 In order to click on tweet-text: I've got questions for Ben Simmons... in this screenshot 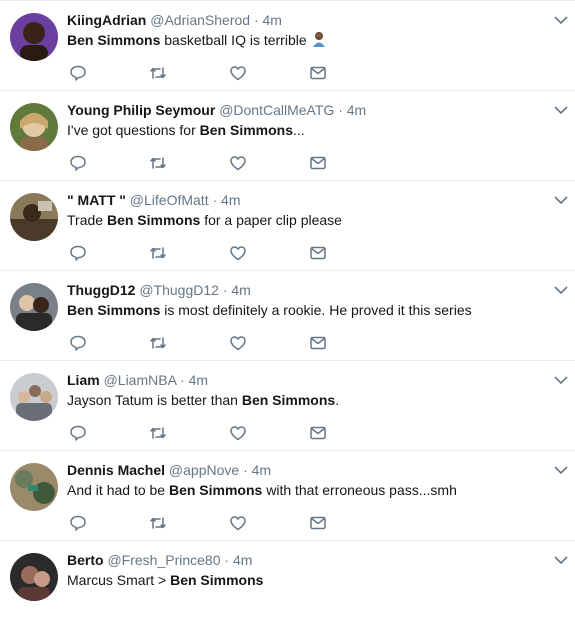, I will do `click(186, 130)`.